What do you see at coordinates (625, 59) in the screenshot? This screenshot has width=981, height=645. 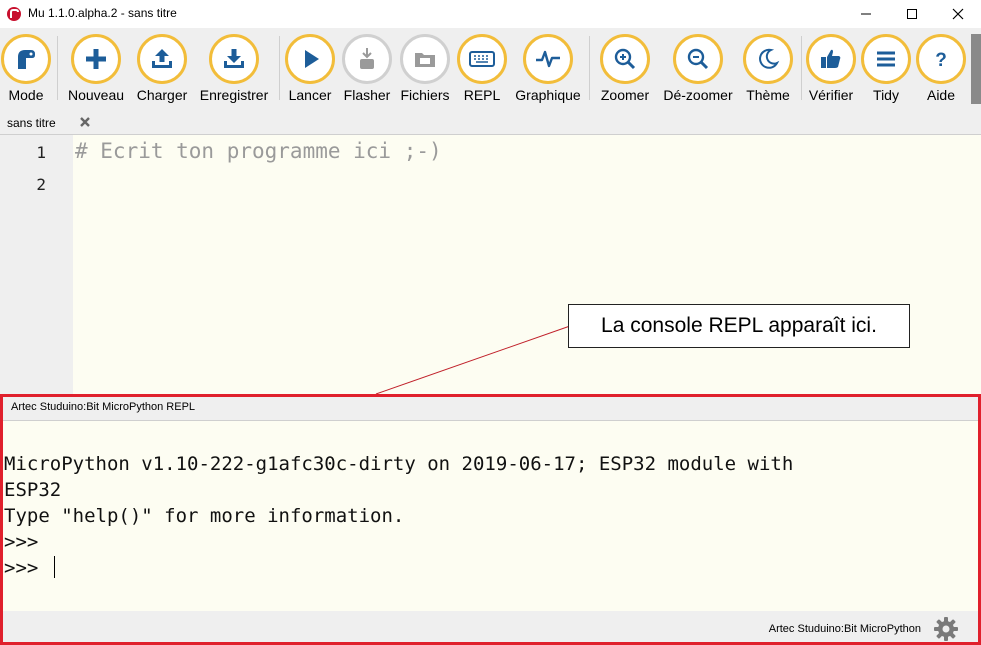 I see `zoom-in-icon` at bounding box center [625, 59].